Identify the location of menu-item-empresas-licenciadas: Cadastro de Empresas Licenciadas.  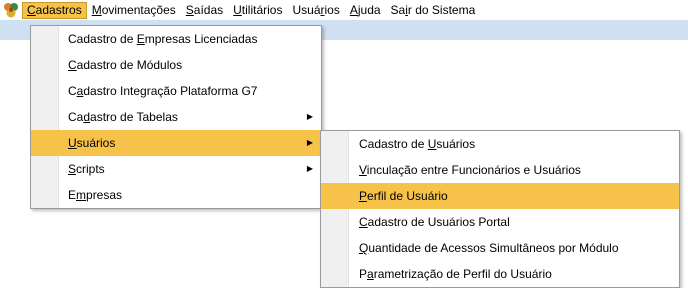
(176, 39).